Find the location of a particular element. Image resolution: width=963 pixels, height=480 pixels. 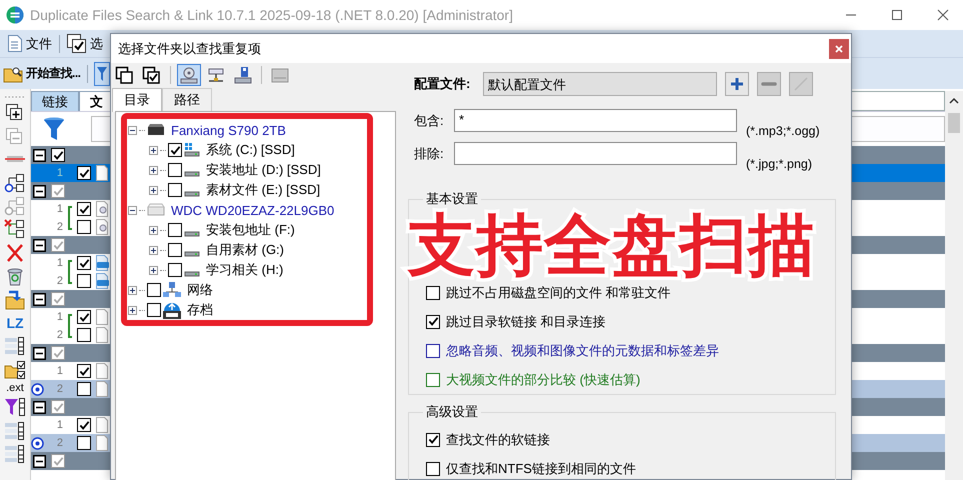

checkbox-stack-icon is located at coordinates (76, 43).